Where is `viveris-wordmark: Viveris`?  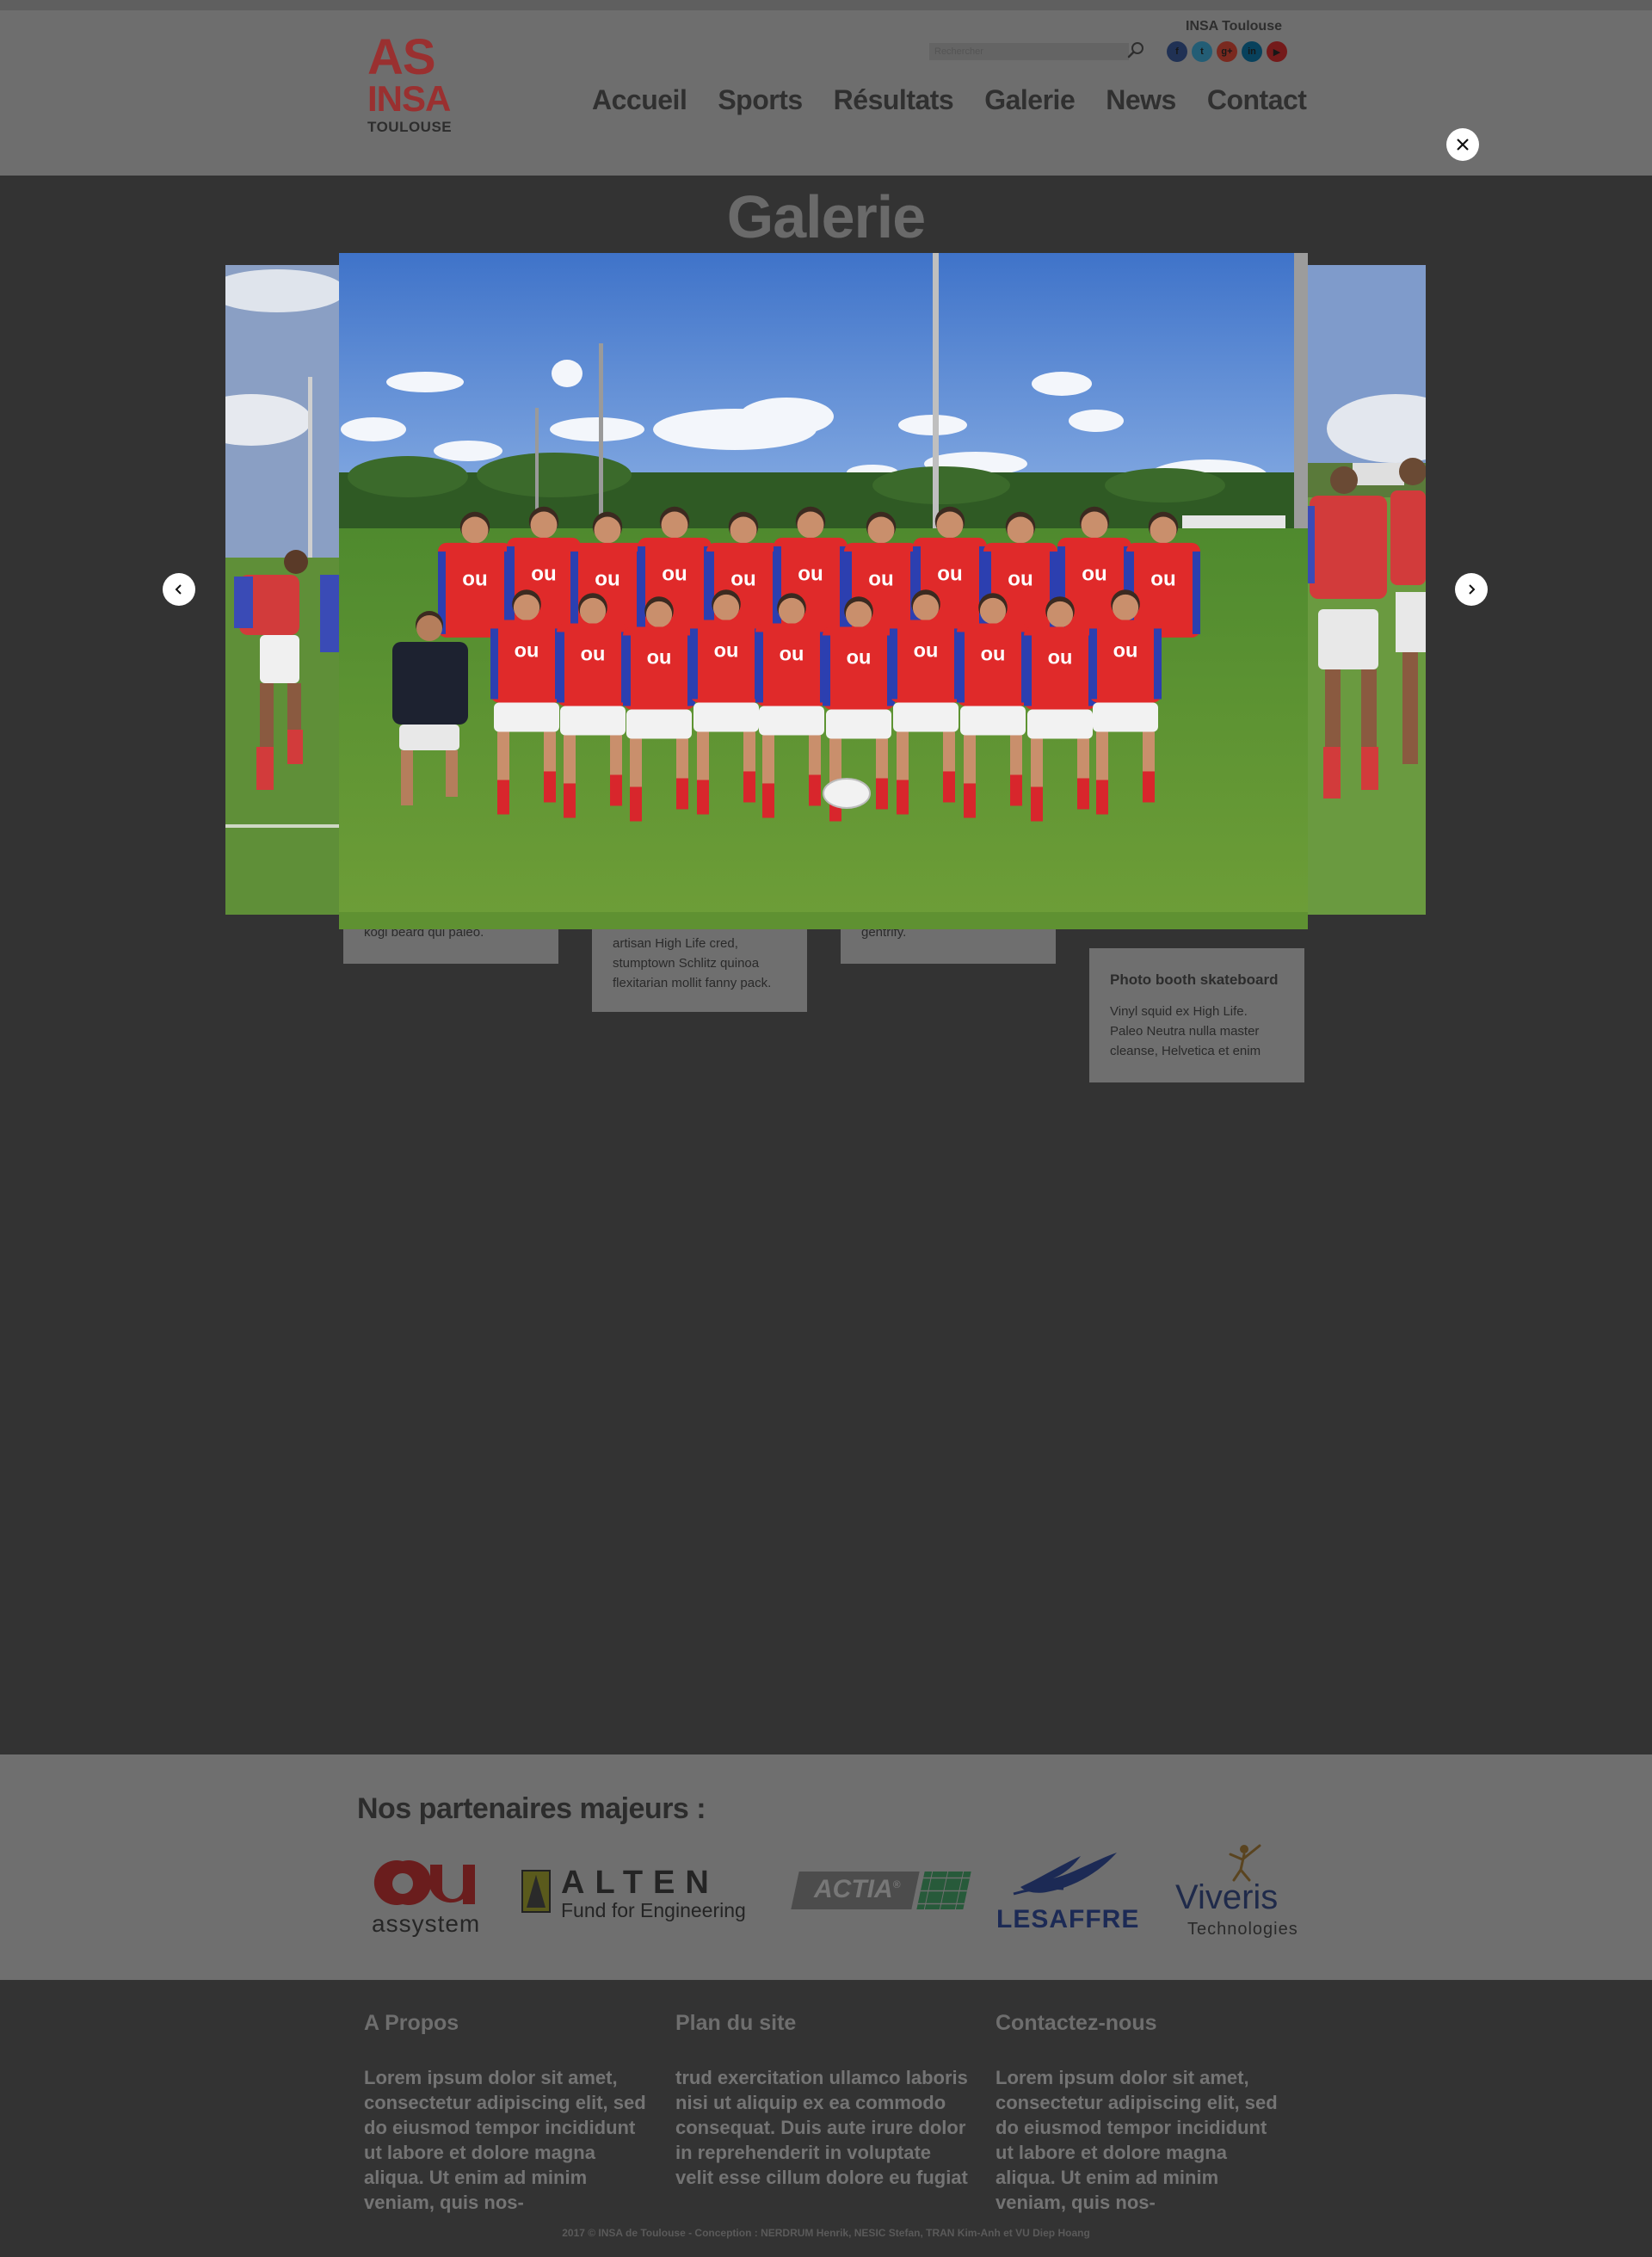 viveris-wordmark: Viveris is located at coordinates (1227, 1897).